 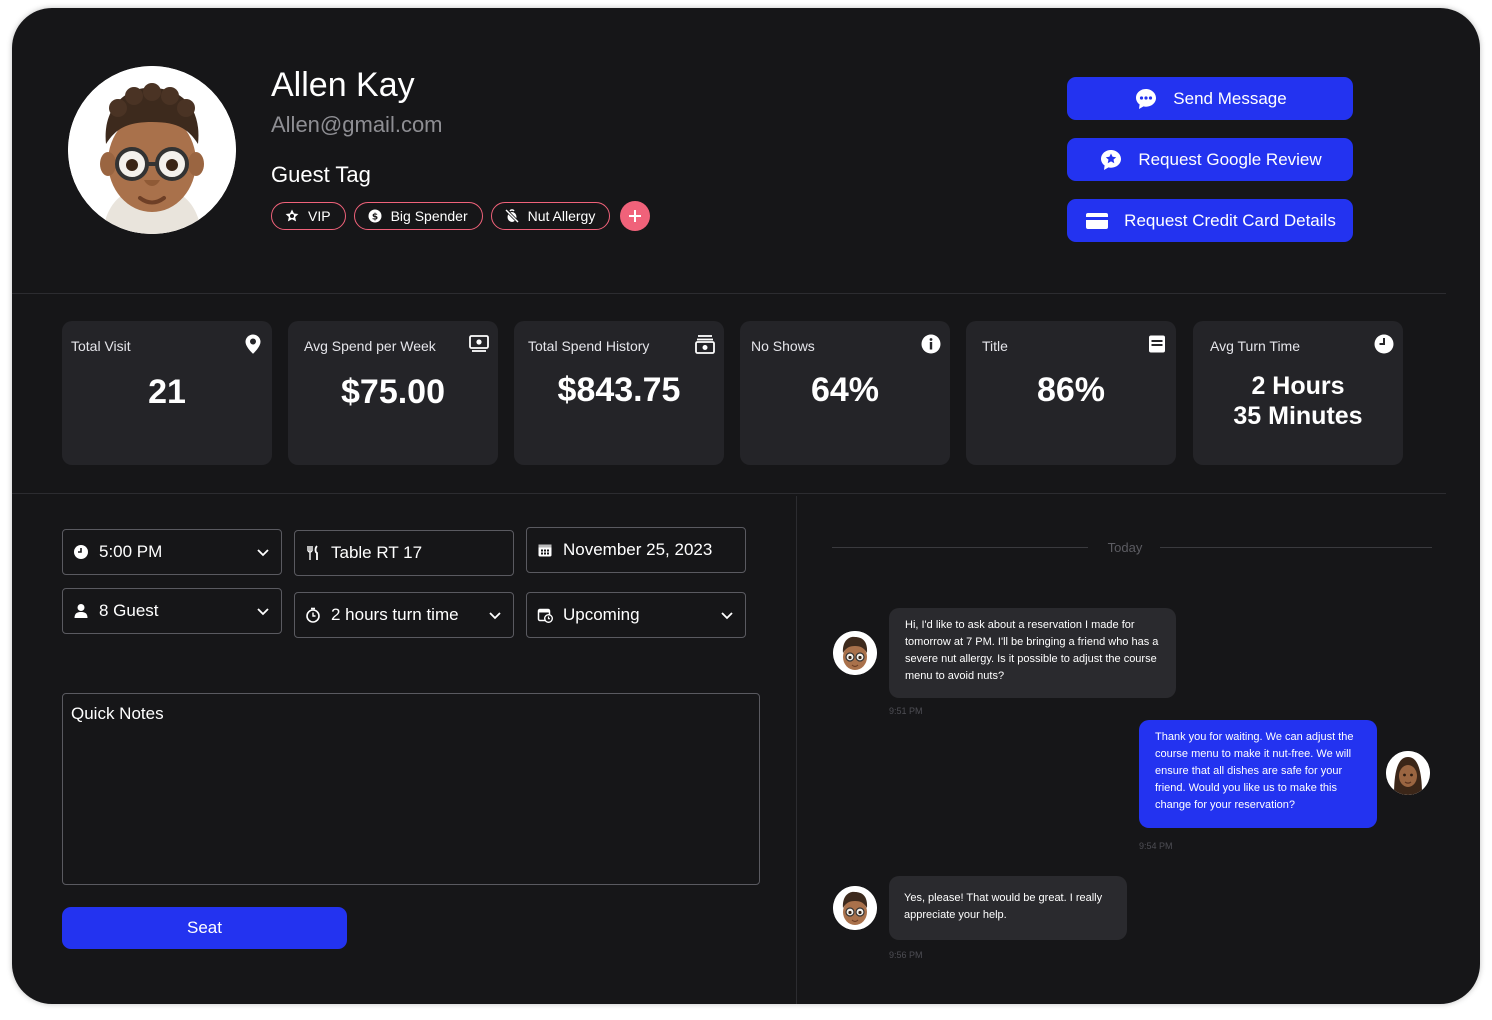 I want to click on request-credit-card-label: Request Credit Card Details, so click(x=1230, y=220).